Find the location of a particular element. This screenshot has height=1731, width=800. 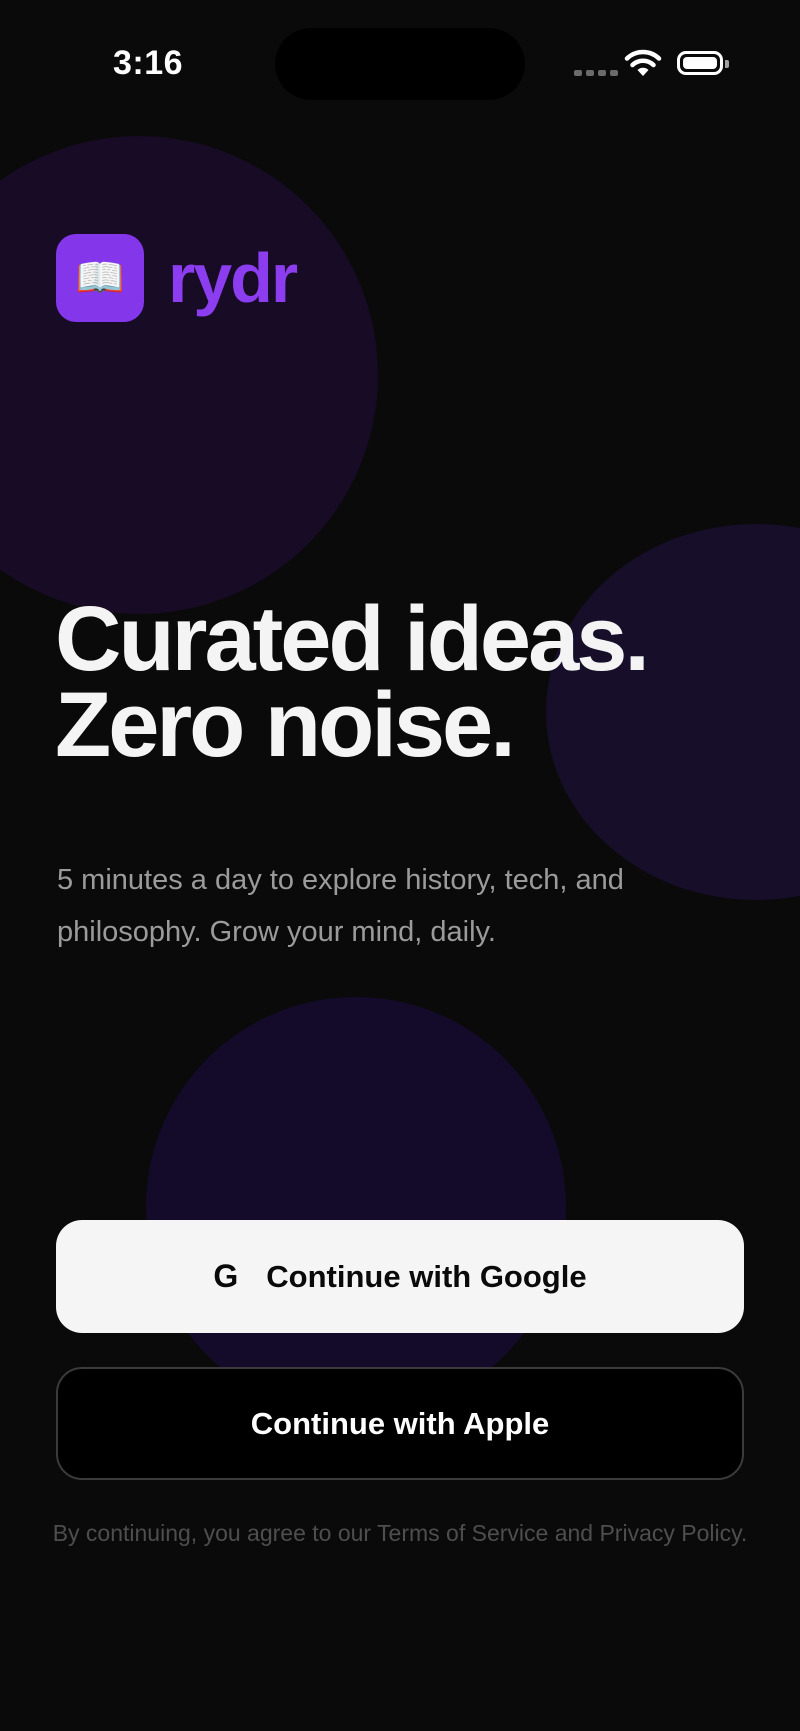

headline: Curated ideas. Zero noise. is located at coordinates (415, 682).